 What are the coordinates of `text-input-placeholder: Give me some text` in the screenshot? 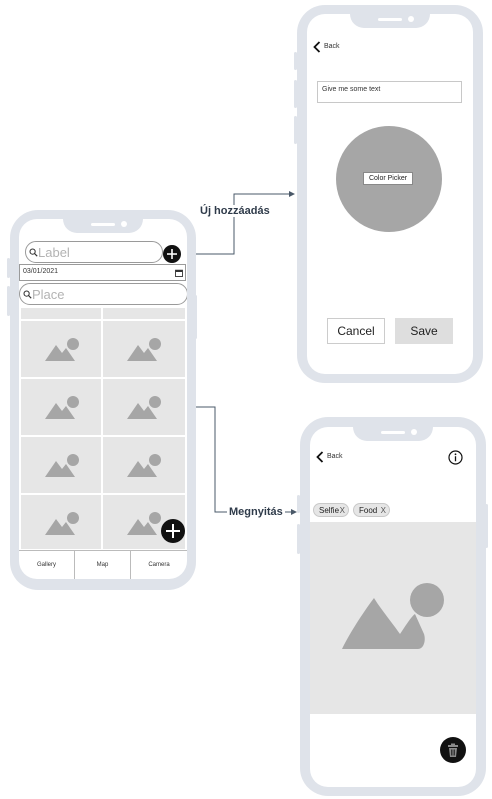 It's located at (351, 89).